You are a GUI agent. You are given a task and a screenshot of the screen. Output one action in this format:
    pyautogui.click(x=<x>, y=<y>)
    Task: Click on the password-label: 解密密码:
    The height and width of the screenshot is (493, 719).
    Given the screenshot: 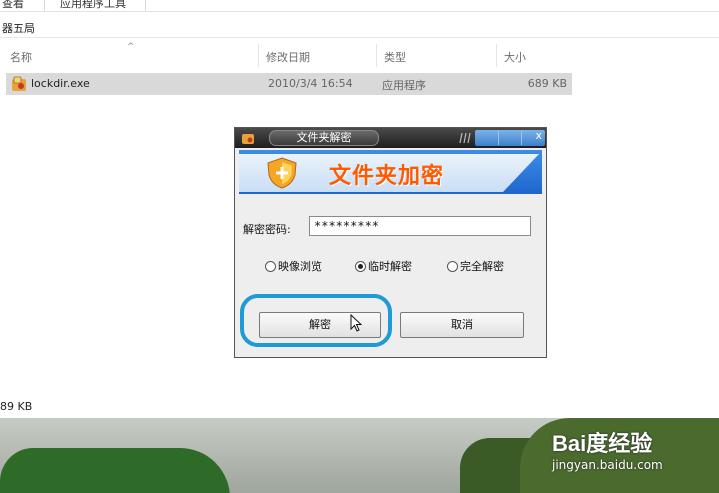 What is the action you would take?
    pyautogui.click(x=267, y=229)
    